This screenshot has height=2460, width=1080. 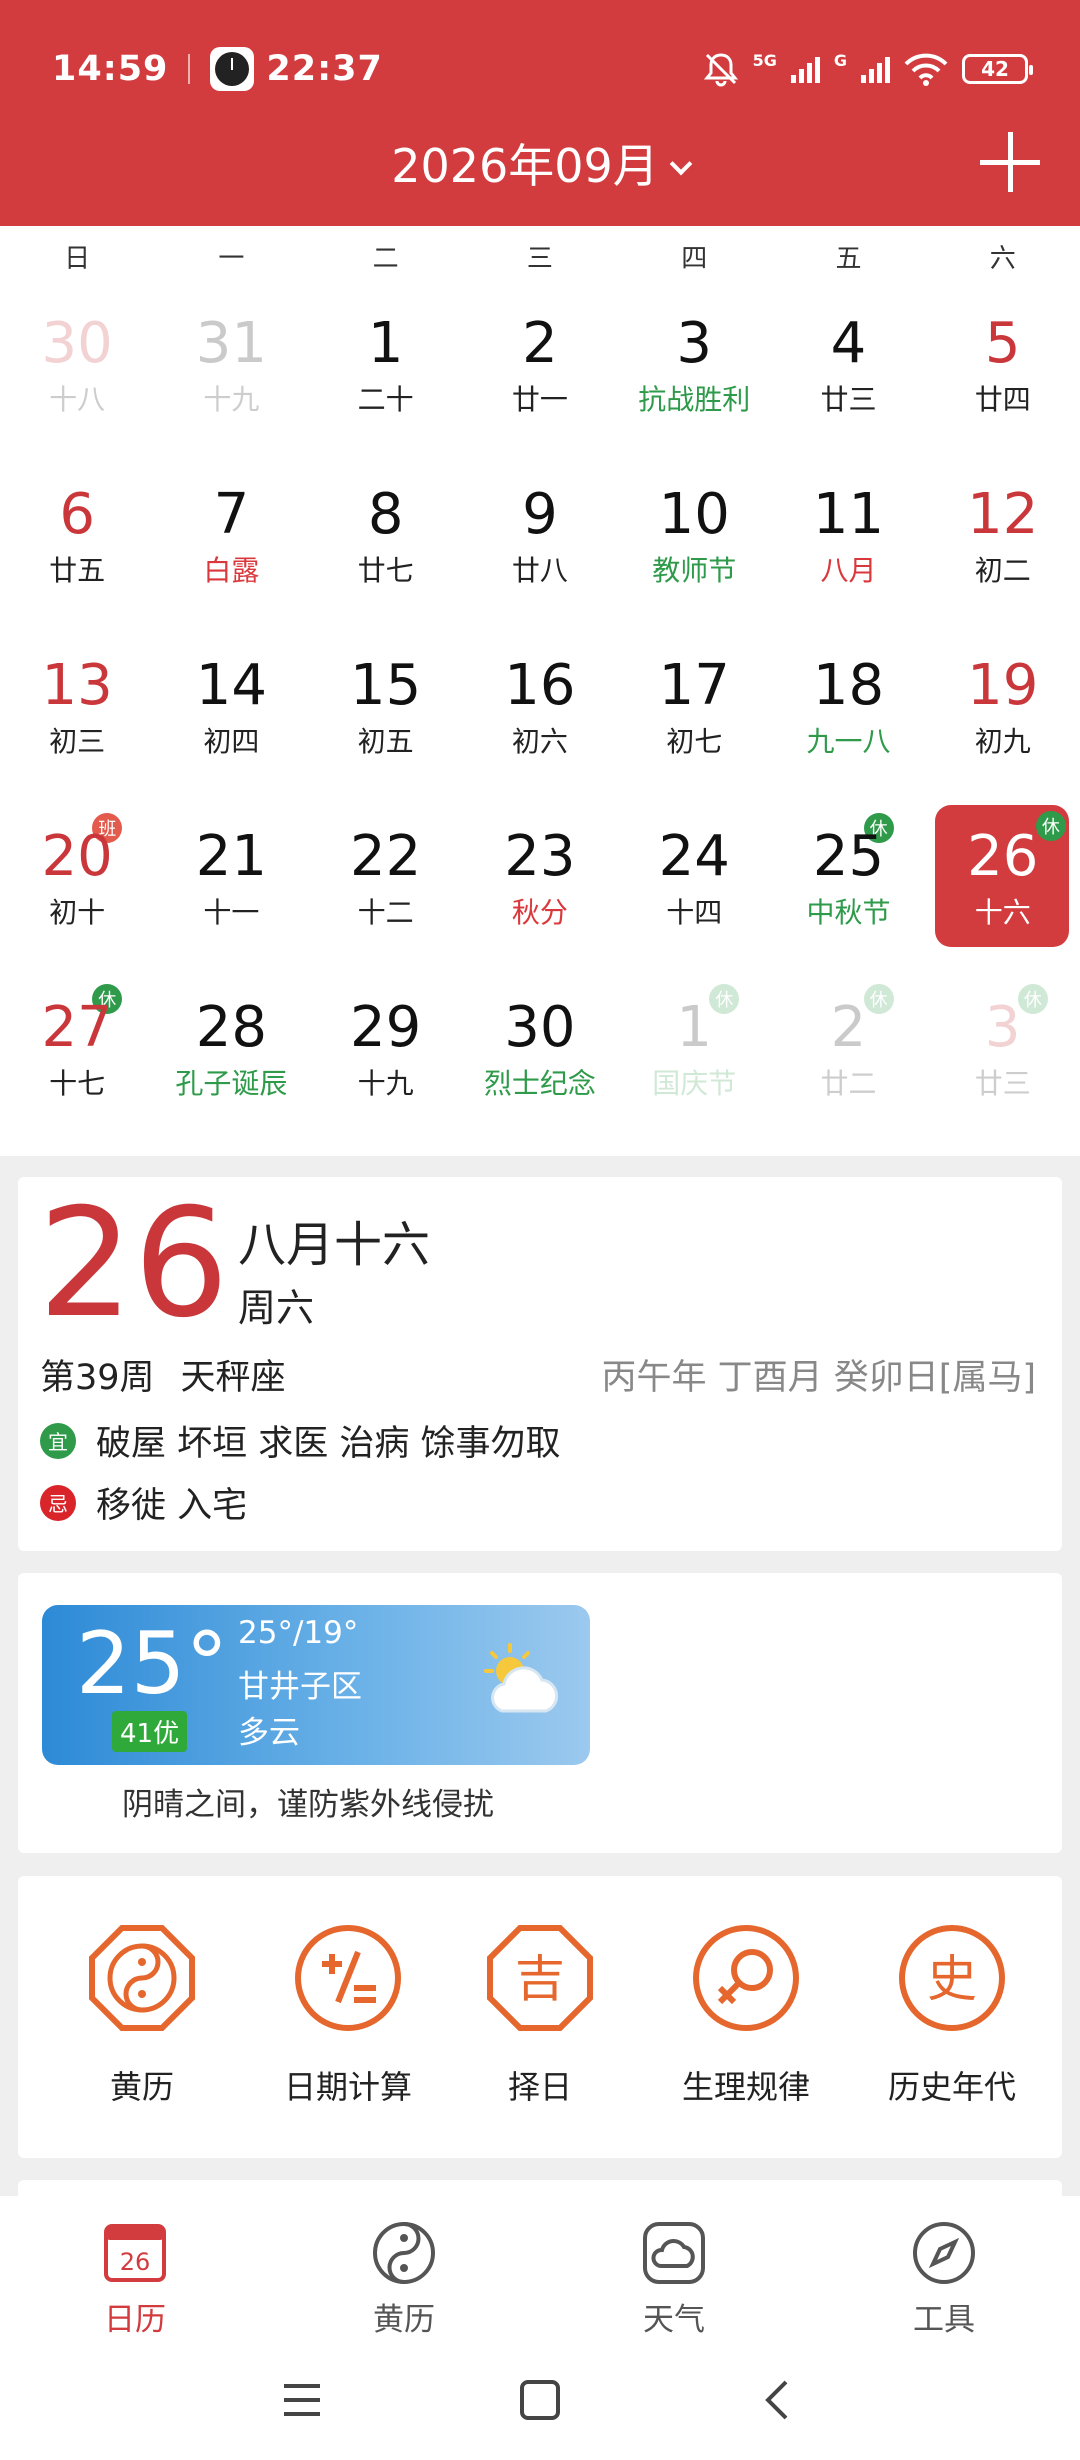 What do you see at coordinates (348, 1978) in the screenshot?
I see `calculator-icon` at bounding box center [348, 1978].